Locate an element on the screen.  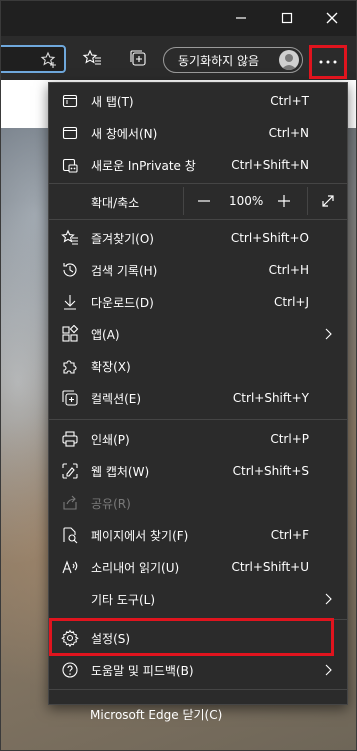
web-capture-icon is located at coordinates (70, 471).